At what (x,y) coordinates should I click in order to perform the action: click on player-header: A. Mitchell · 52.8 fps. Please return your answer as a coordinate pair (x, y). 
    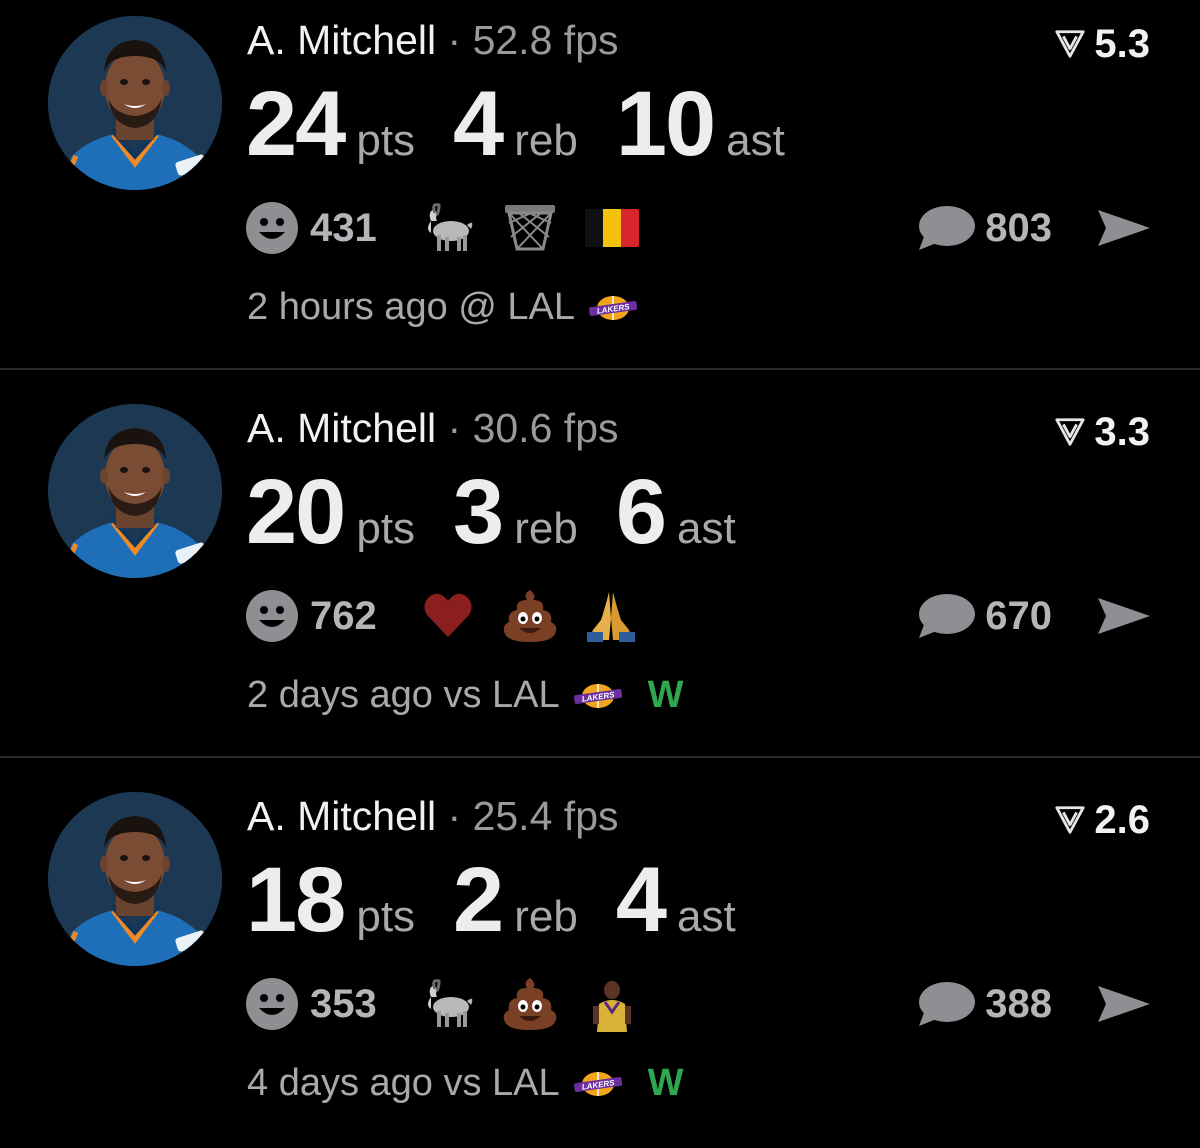
    Looking at the image, I should click on (433, 40).